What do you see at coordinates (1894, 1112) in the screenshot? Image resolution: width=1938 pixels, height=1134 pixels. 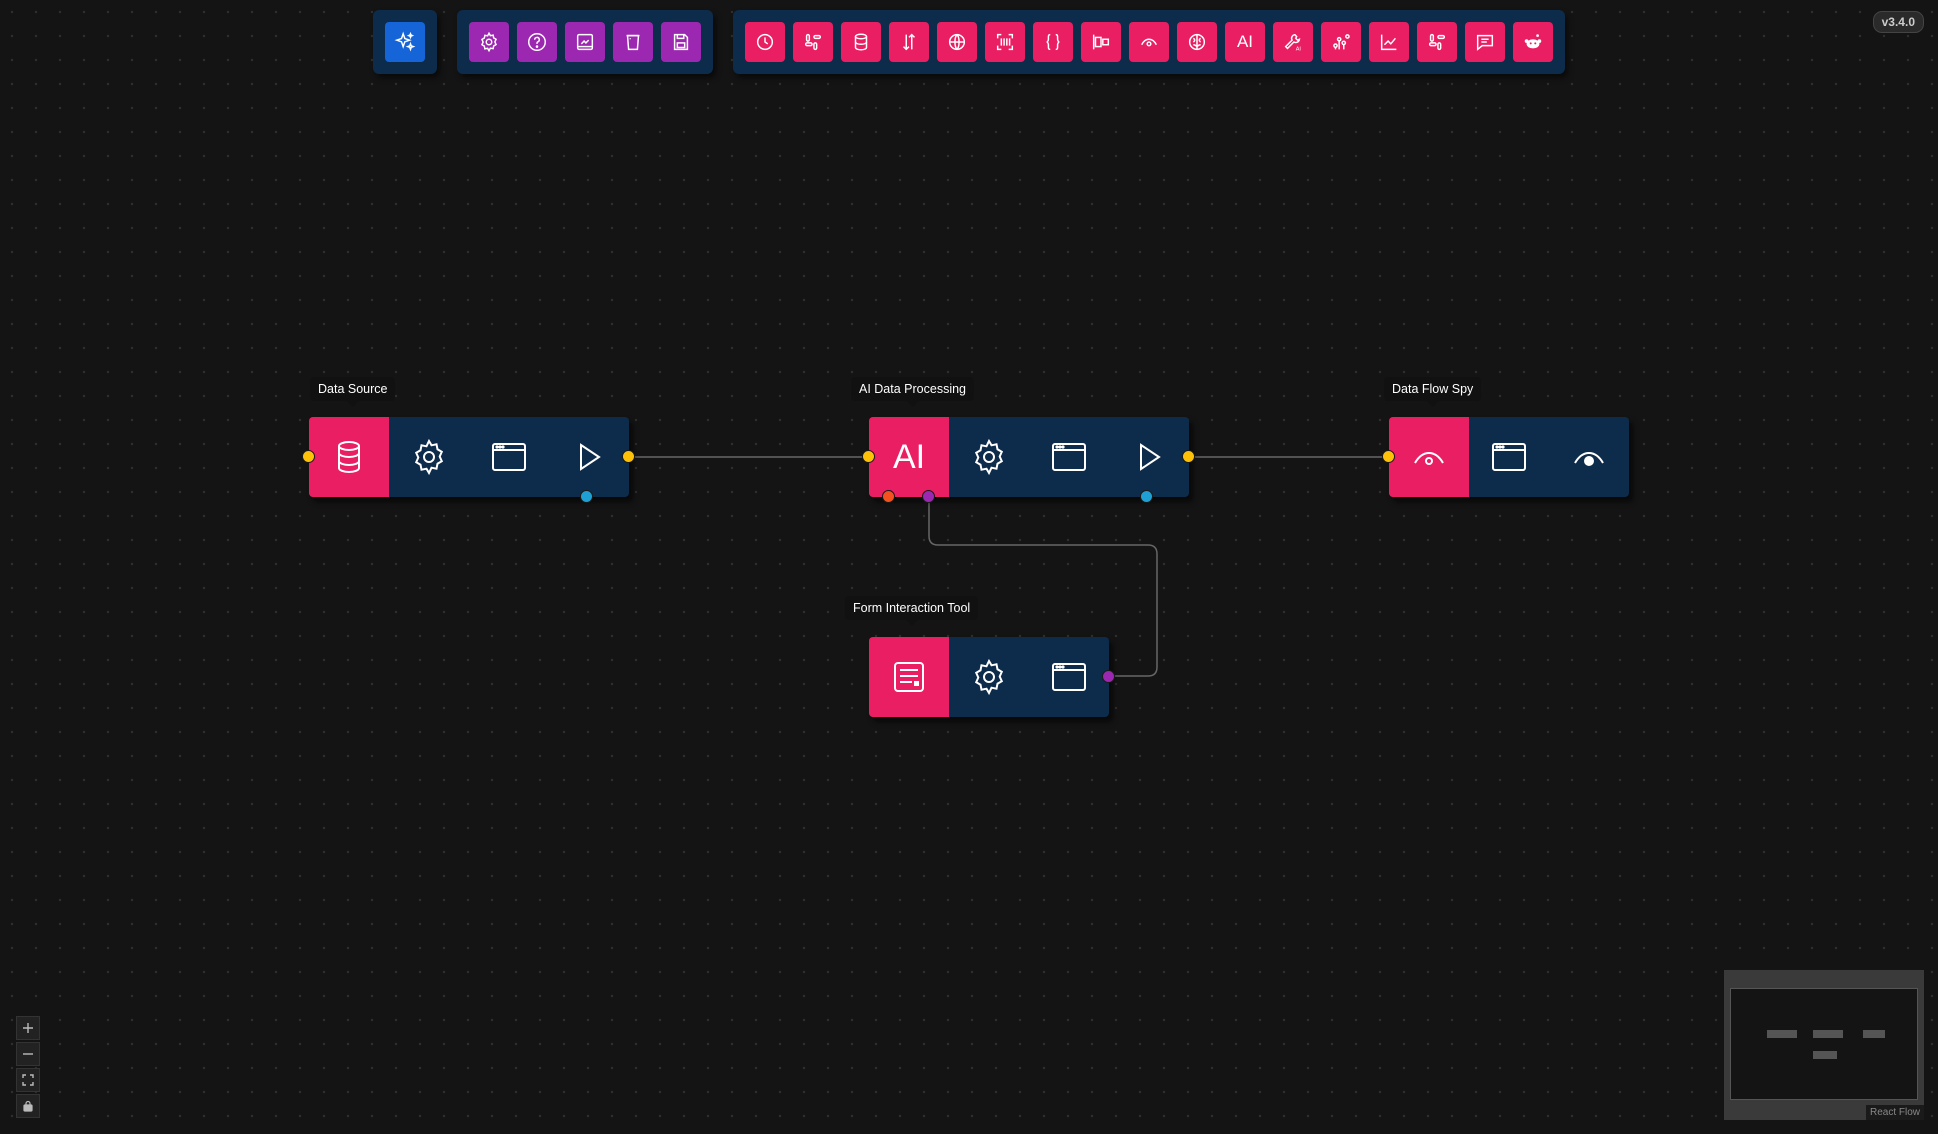 I see `attribution-link: React Flow` at bounding box center [1894, 1112].